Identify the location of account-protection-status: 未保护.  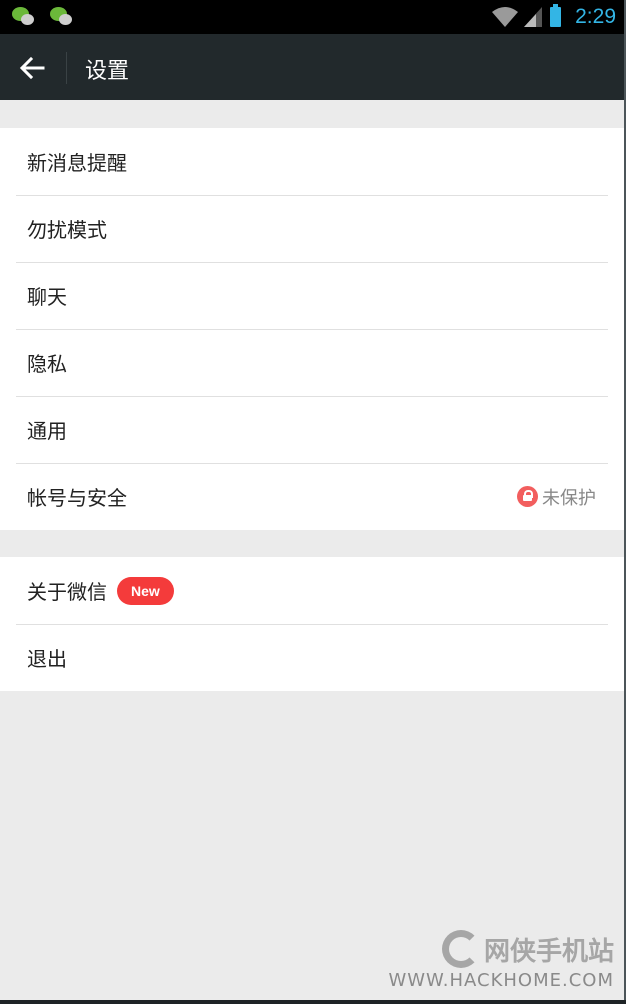
(556, 496).